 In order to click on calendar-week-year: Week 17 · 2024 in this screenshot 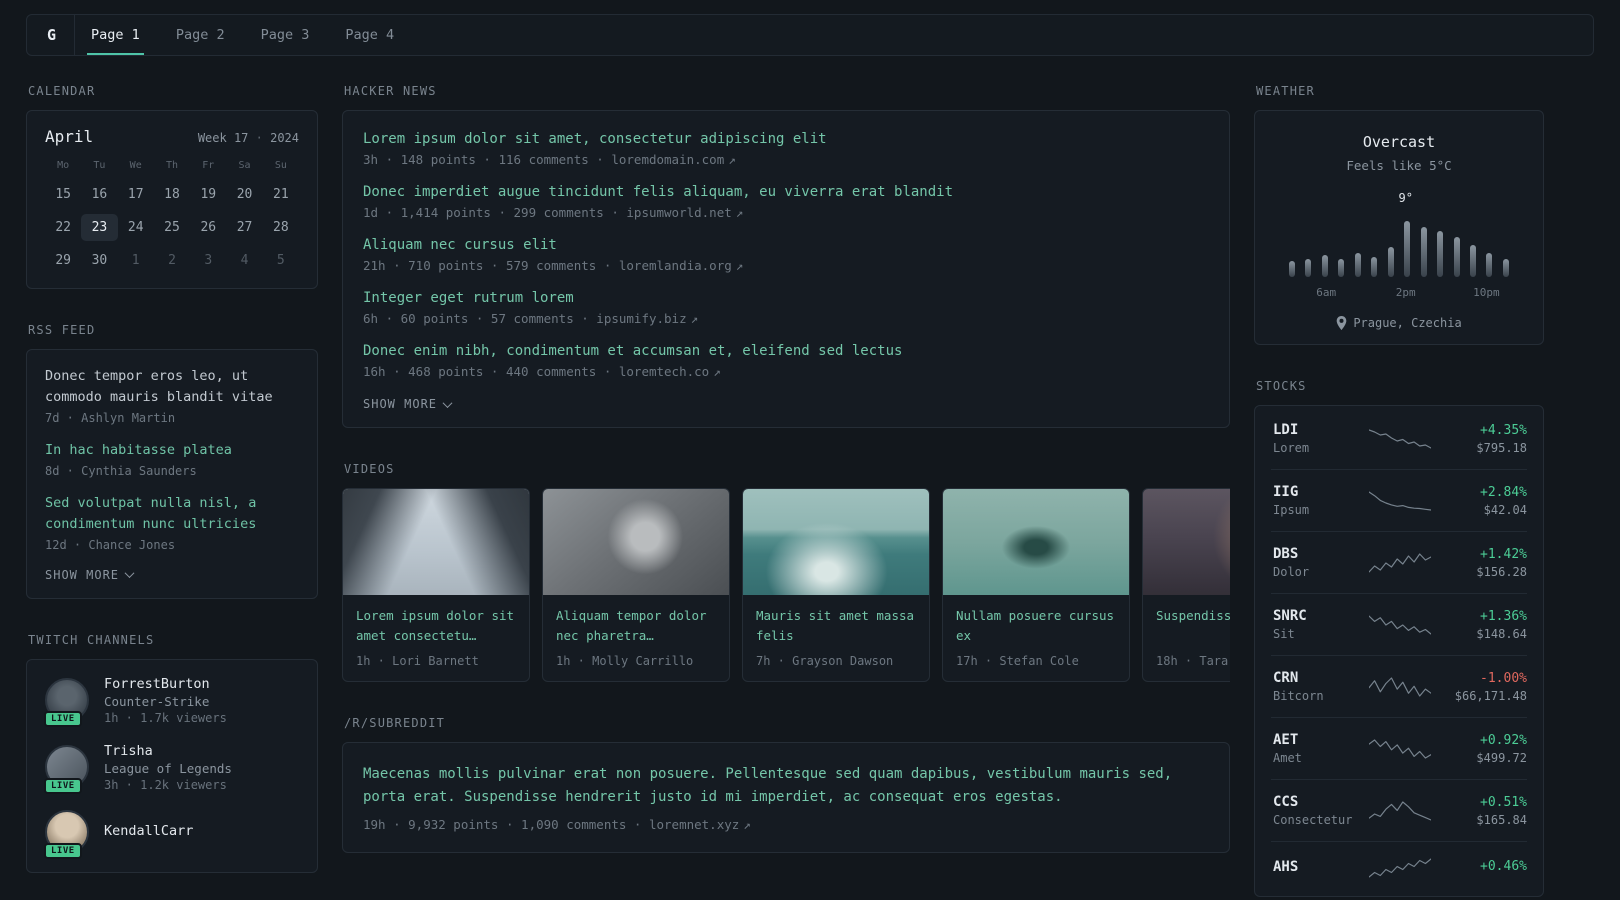, I will do `click(248, 138)`.